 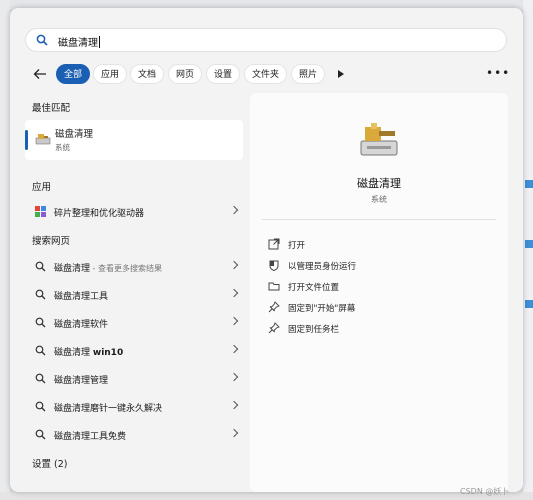 What do you see at coordinates (297, 246) in the screenshot?
I see `action-label: 打开` at bounding box center [297, 246].